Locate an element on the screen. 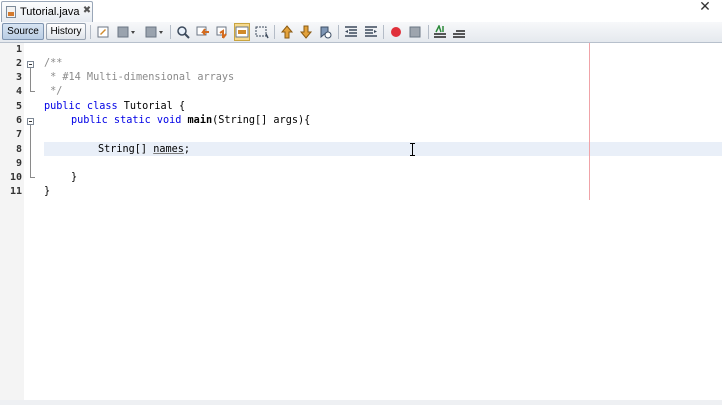  keyword: public class is located at coordinates (81, 106).